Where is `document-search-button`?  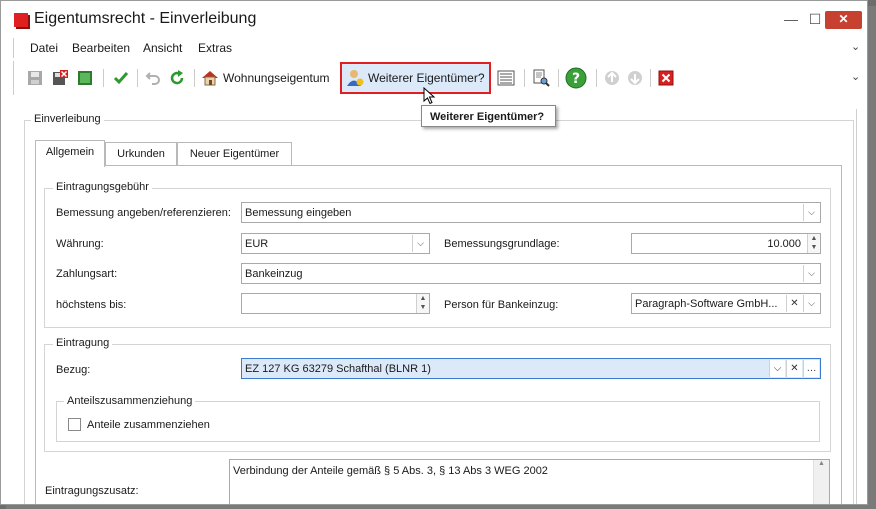 document-search-button is located at coordinates (541, 78).